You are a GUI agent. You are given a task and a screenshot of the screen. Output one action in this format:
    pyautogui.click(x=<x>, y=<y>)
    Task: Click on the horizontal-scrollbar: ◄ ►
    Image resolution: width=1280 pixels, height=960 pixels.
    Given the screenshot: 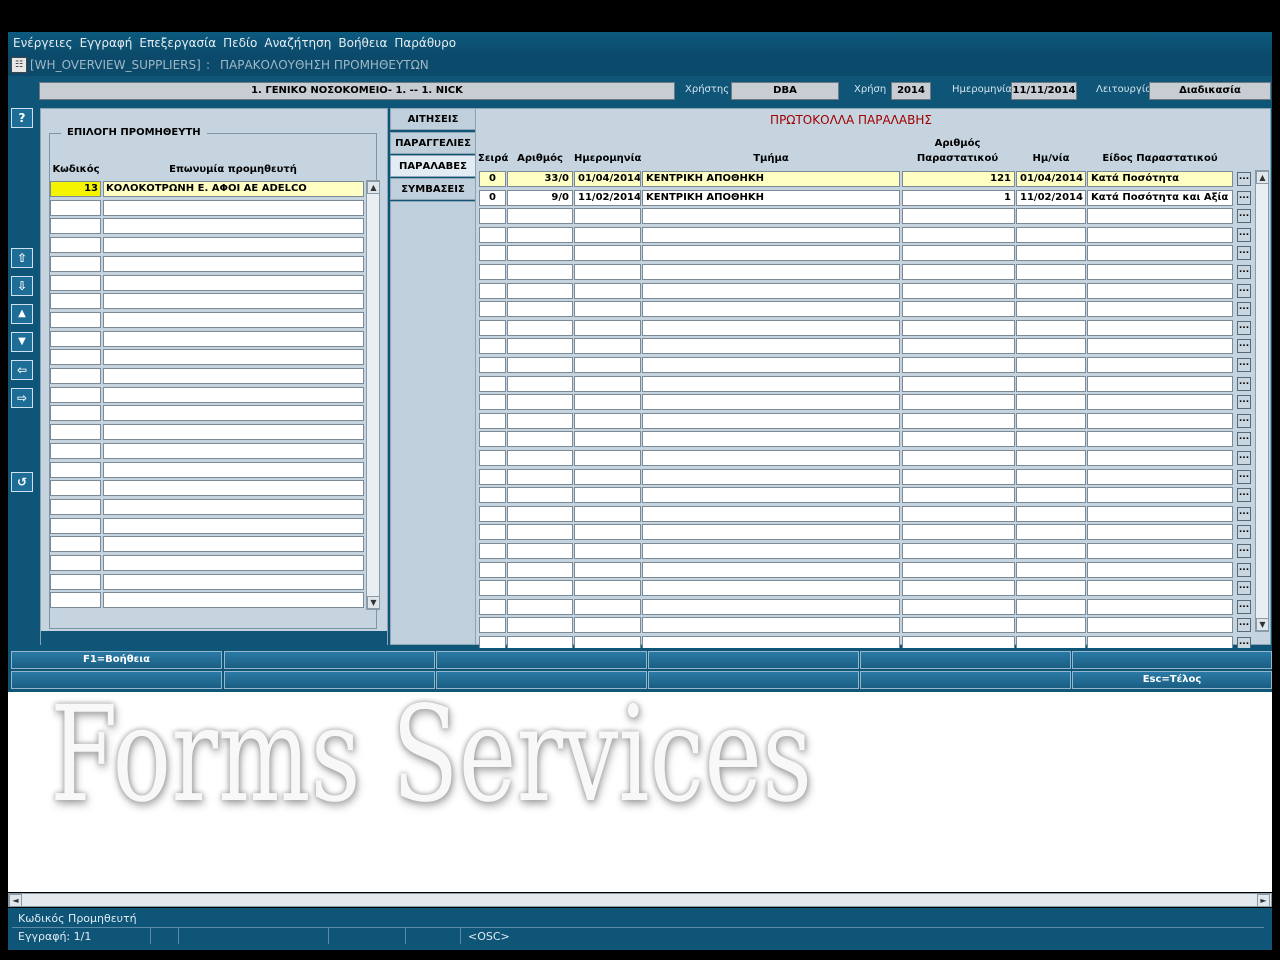 What is the action you would take?
    pyautogui.click(x=640, y=900)
    